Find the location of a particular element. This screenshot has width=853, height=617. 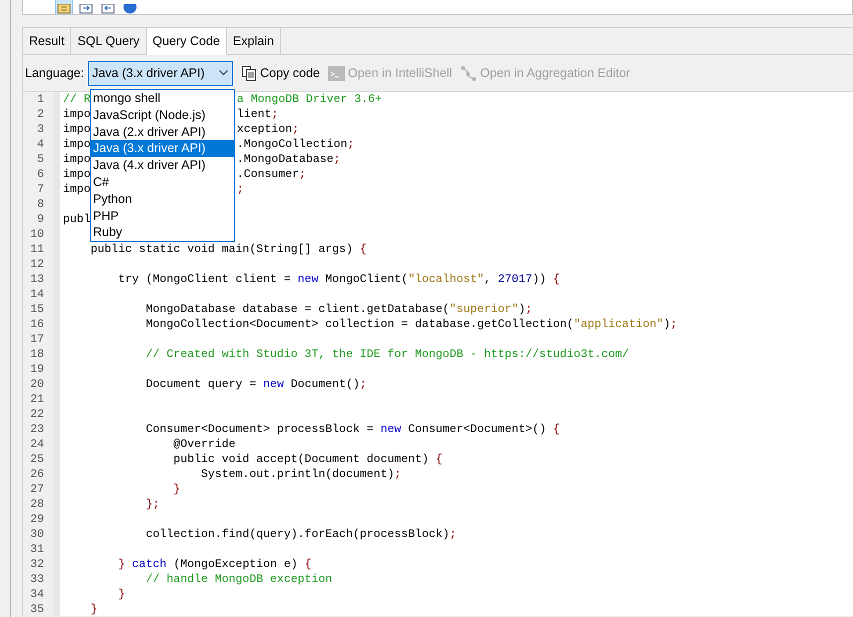

dropdown-option: Java (2.x driver API) is located at coordinates (162, 132).